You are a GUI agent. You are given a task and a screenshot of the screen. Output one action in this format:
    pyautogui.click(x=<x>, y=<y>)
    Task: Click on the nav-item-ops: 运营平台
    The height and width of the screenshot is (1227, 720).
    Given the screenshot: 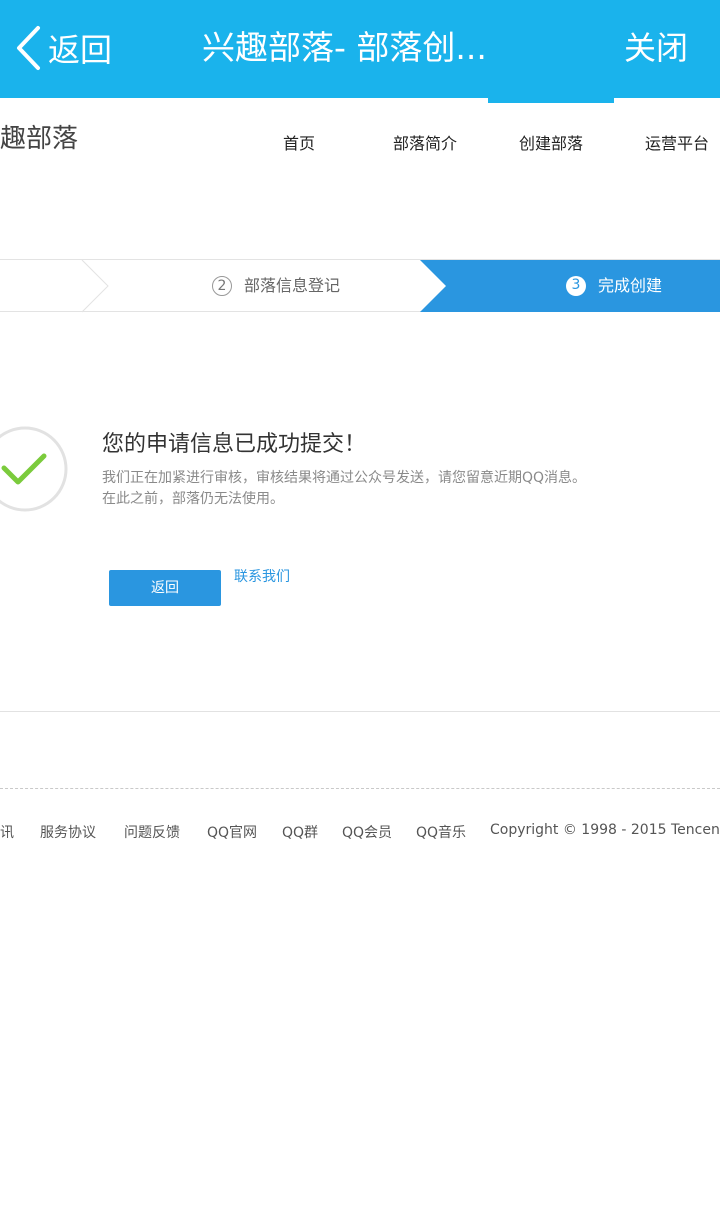 What is the action you would take?
    pyautogui.click(x=667, y=142)
    